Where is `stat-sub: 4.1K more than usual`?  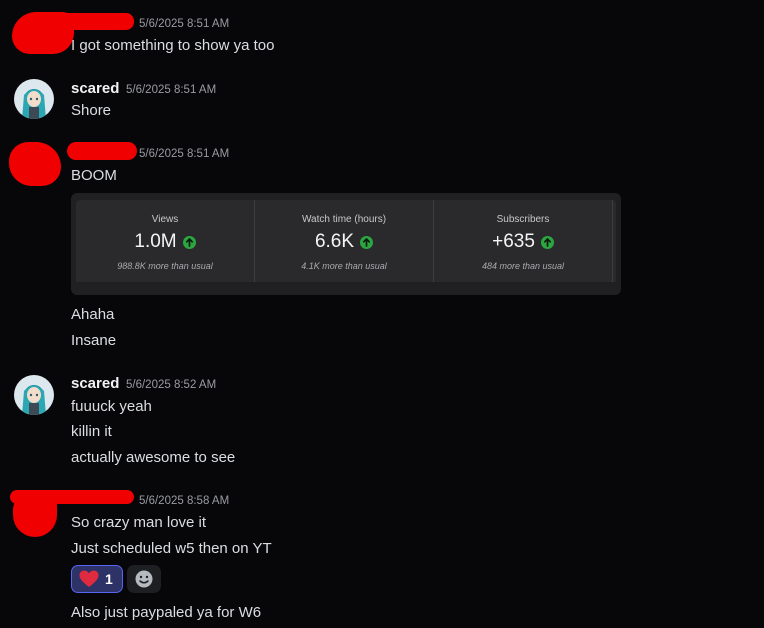 stat-sub: 4.1K more than usual is located at coordinates (344, 266).